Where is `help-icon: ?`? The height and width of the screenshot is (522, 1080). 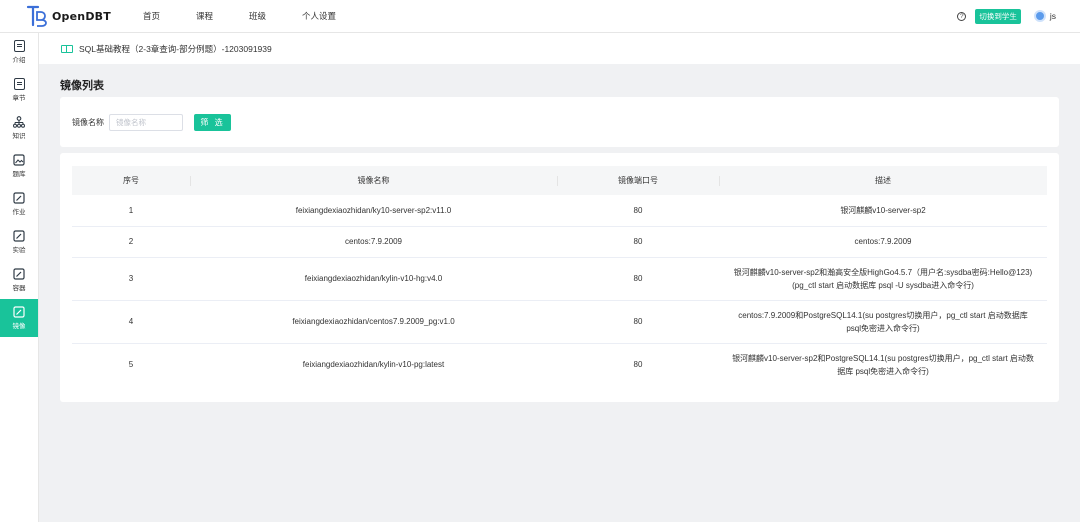
help-icon: ? is located at coordinates (962, 16).